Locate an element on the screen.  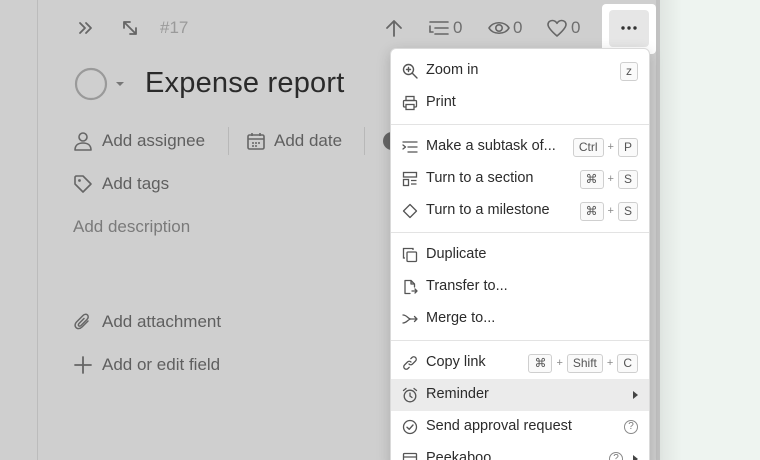
menu-item-duplicate: Duplicate is located at coordinates (520, 255).